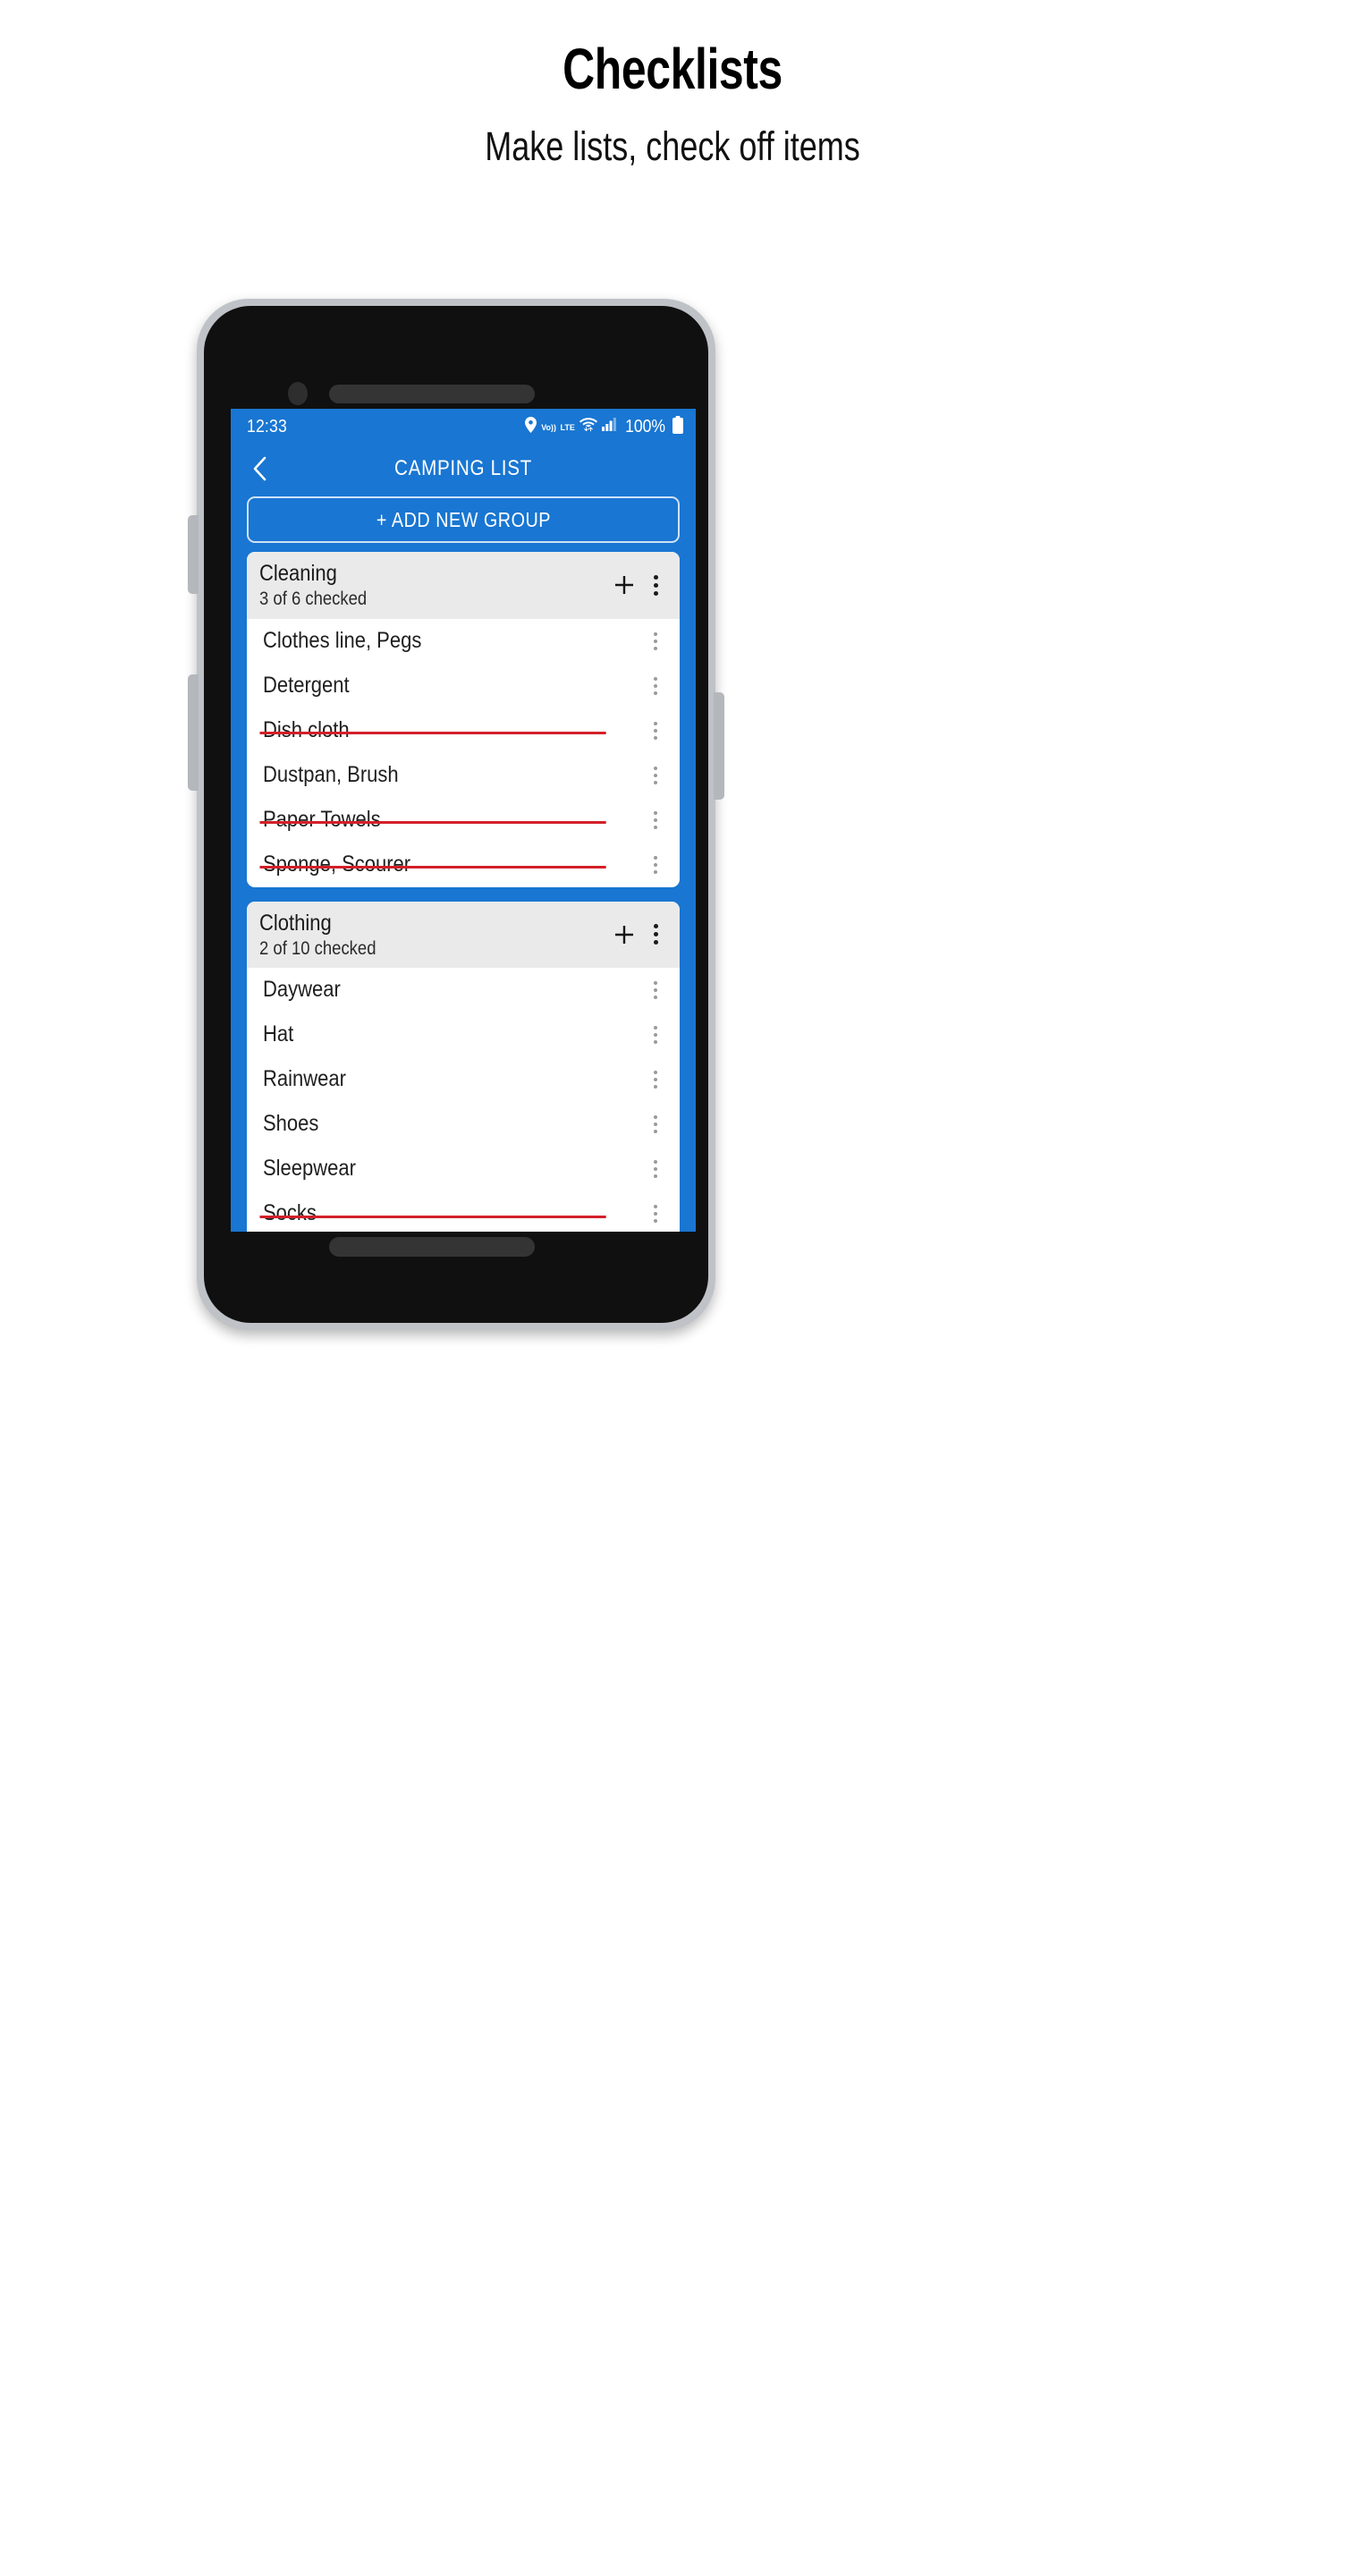  I want to click on bottom-speaker, so click(432, 1247).